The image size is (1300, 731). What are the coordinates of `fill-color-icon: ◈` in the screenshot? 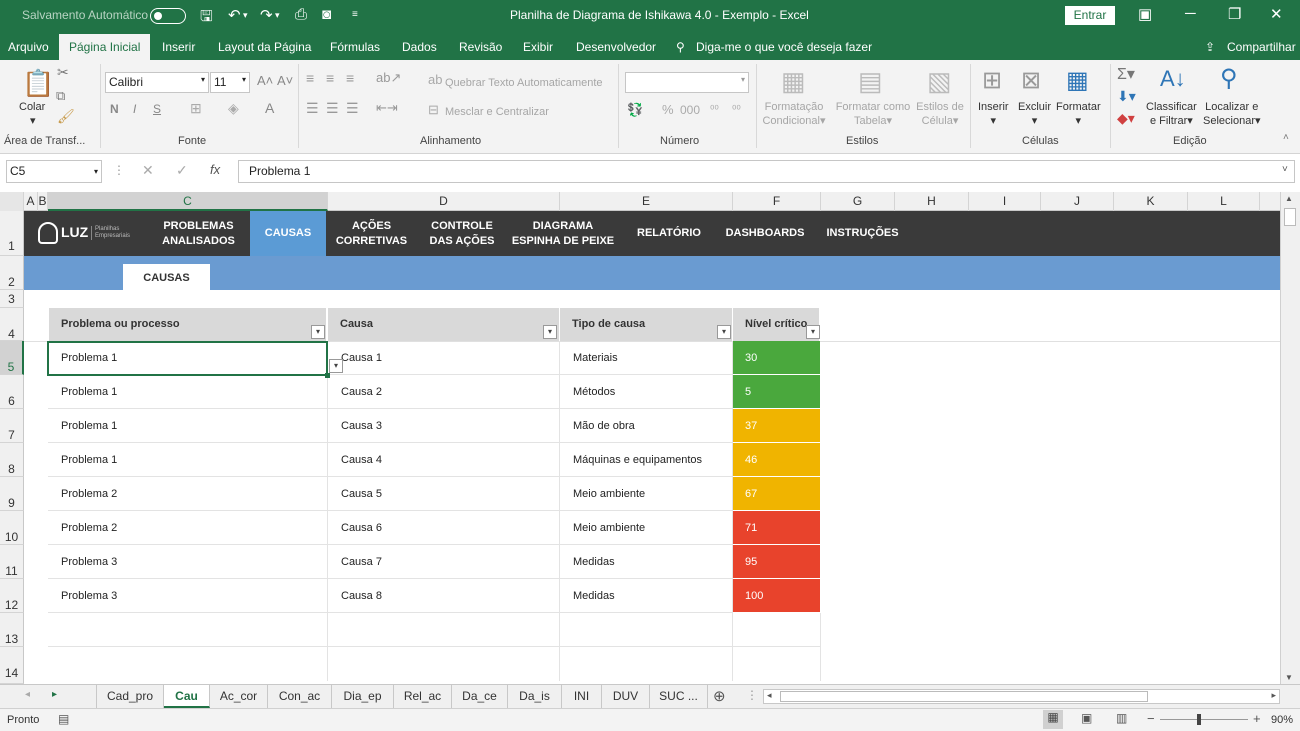 It's located at (233, 108).